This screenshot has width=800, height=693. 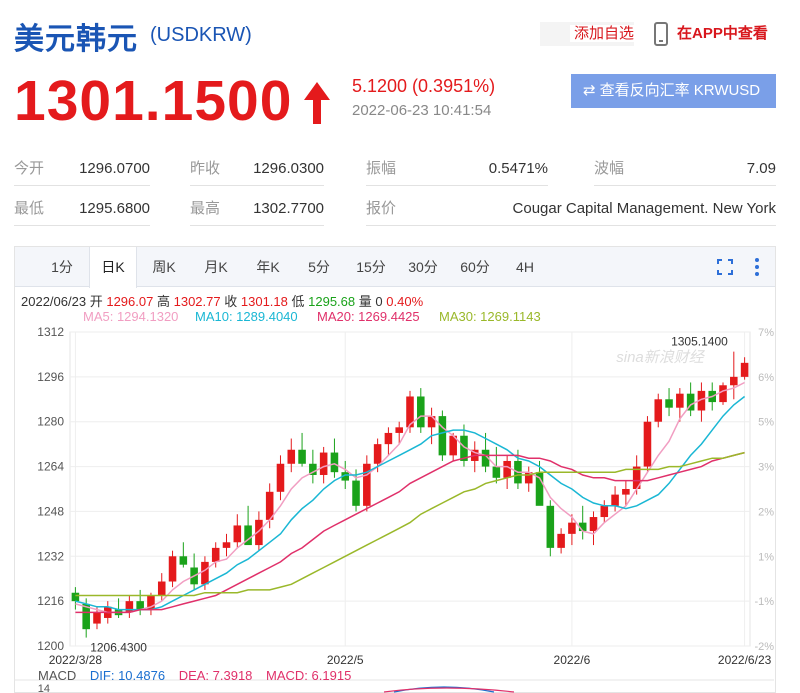 What do you see at coordinates (589, 90) in the screenshot?
I see `swap-icon: ⇄` at bounding box center [589, 90].